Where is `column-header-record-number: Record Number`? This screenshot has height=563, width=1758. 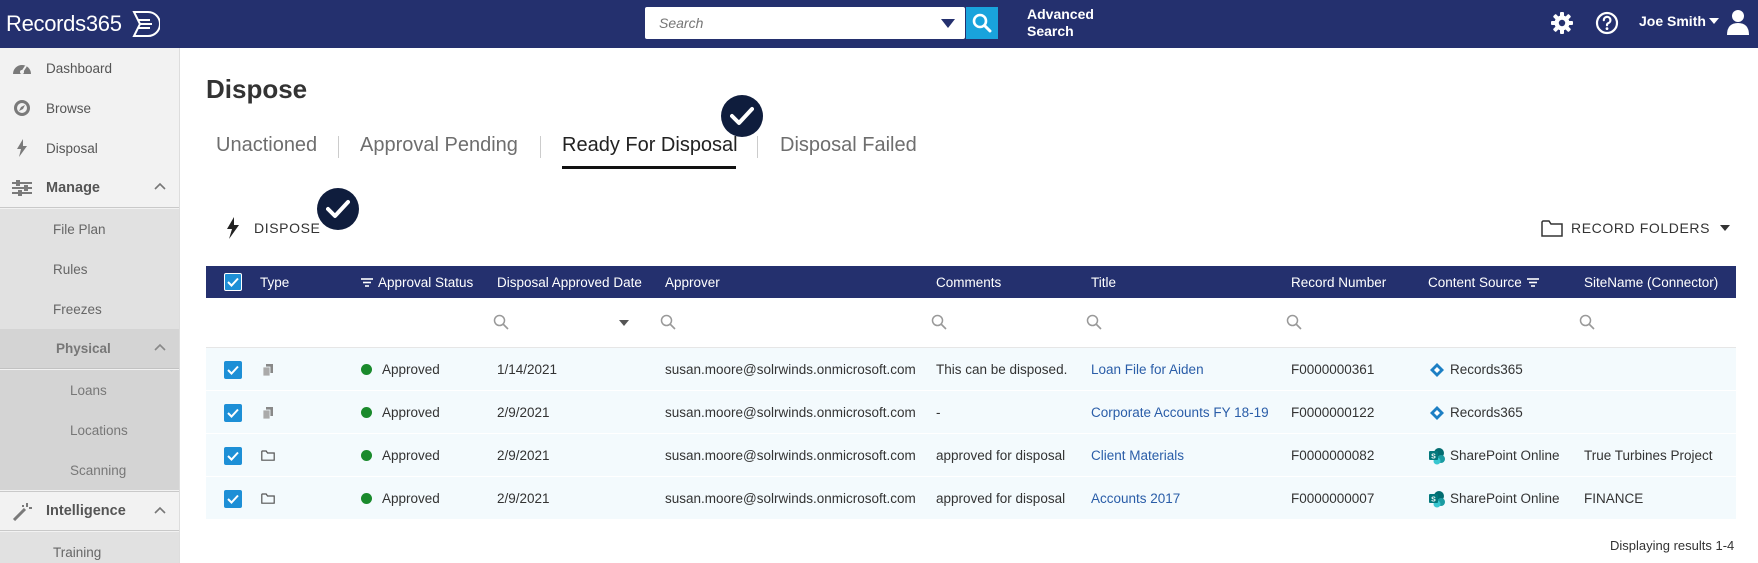
column-header-record-number: Record Number is located at coordinates (1338, 282).